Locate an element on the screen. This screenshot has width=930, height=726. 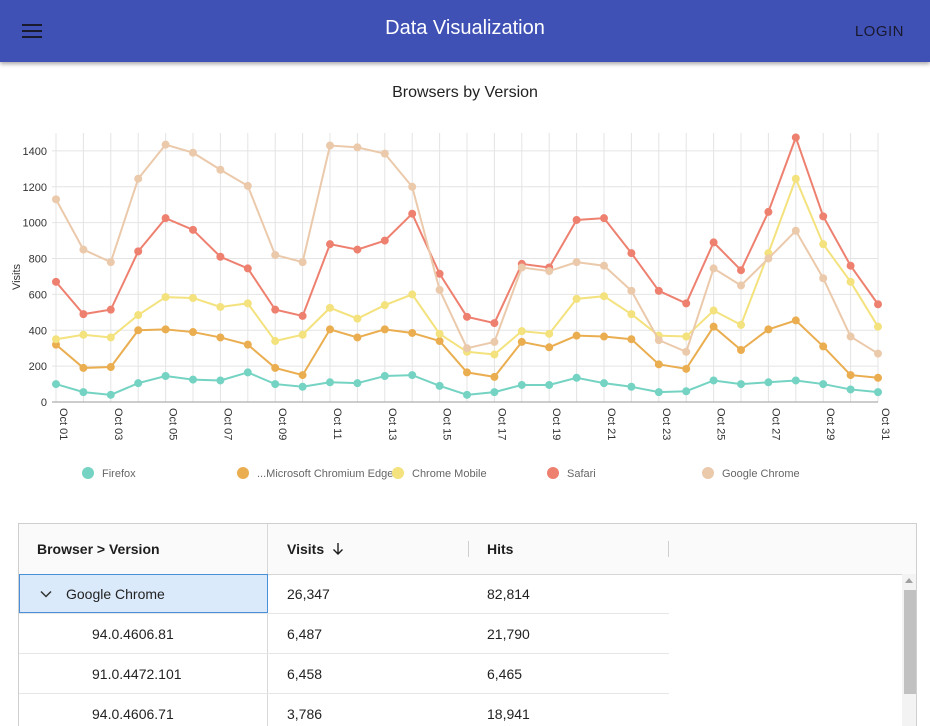
legend-item: Firefox is located at coordinates (109, 473).